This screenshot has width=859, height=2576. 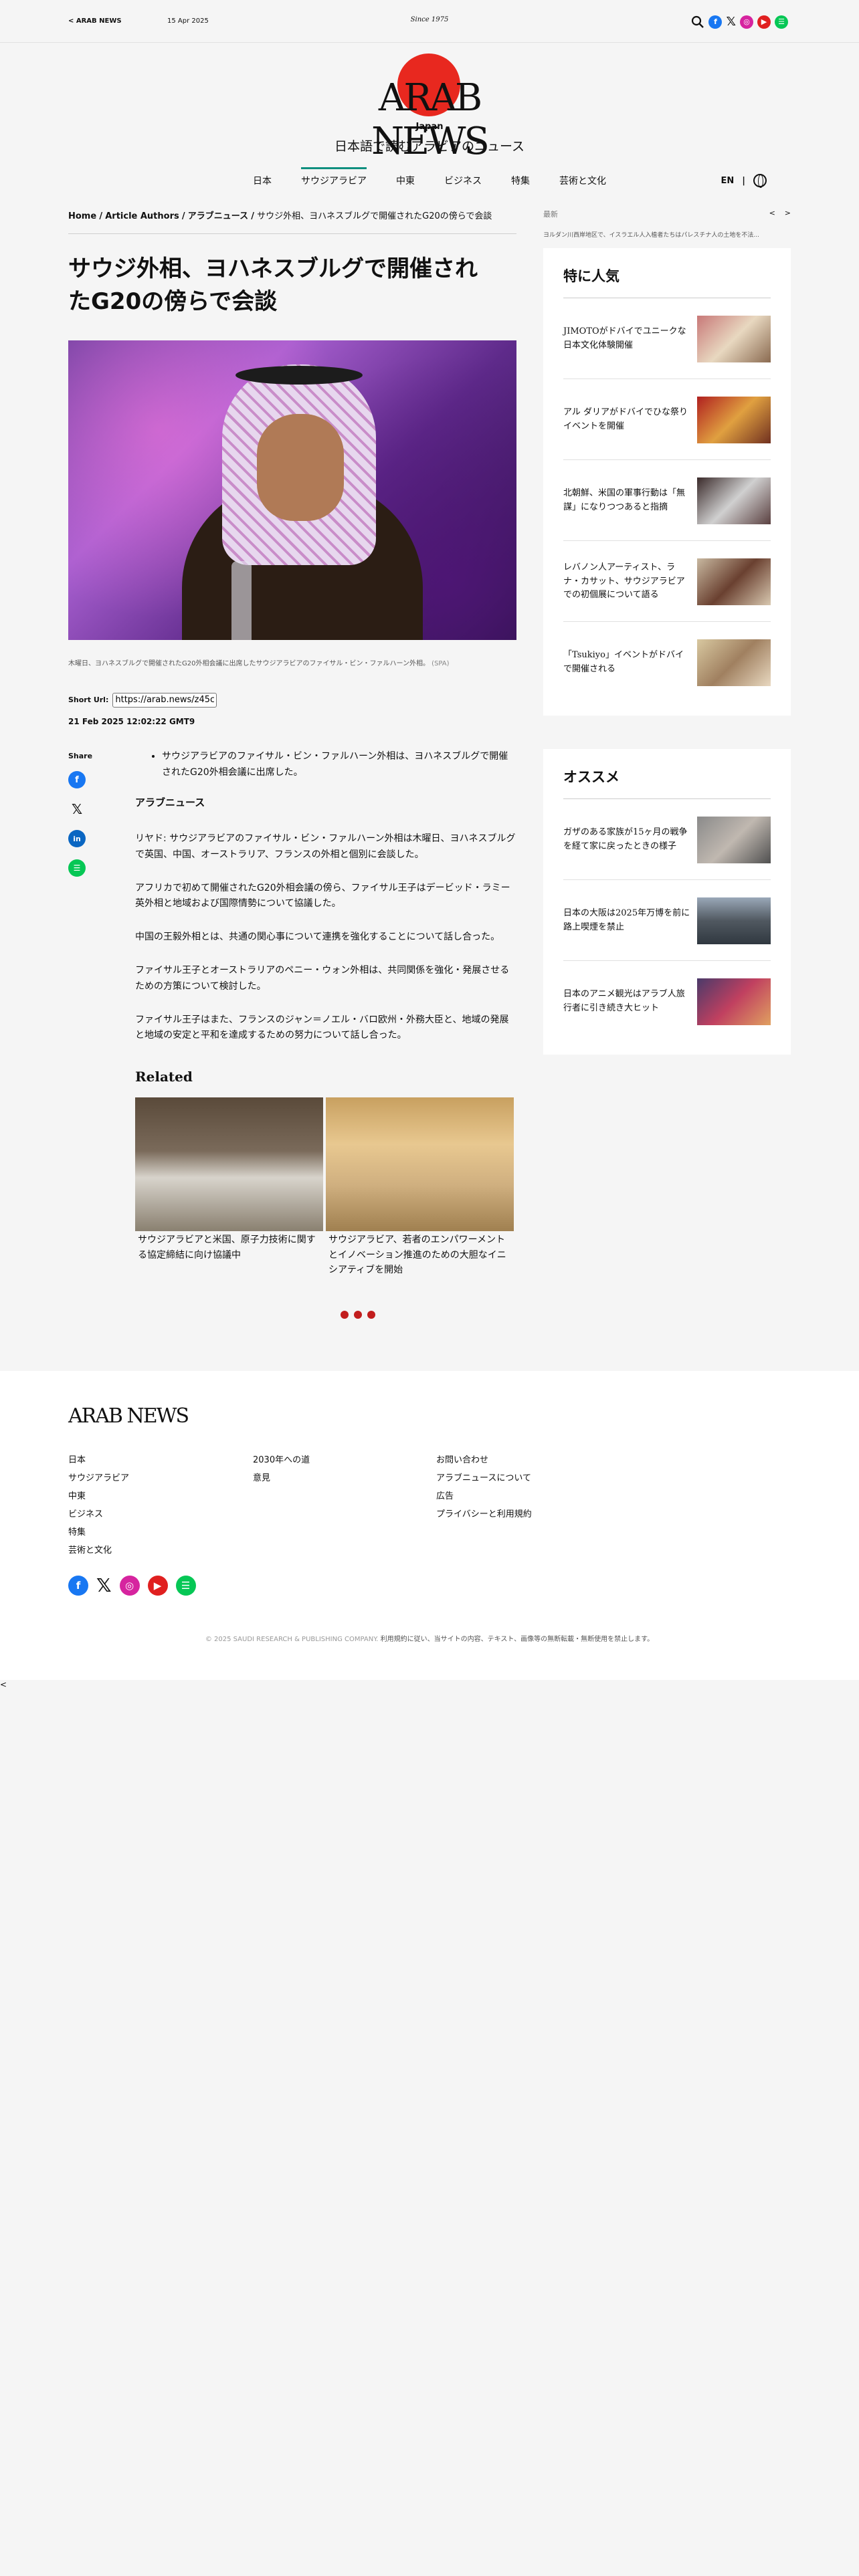 I want to click on language-switch: EN |, so click(x=744, y=181).